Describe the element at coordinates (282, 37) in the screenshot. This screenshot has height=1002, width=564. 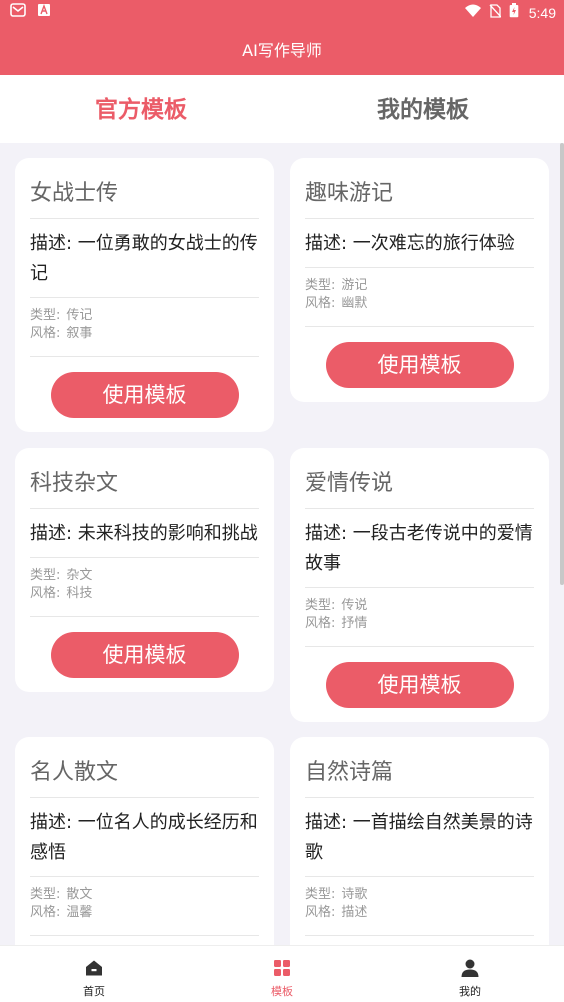
I see `app-header: 5:49 AI写作导师` at that location.